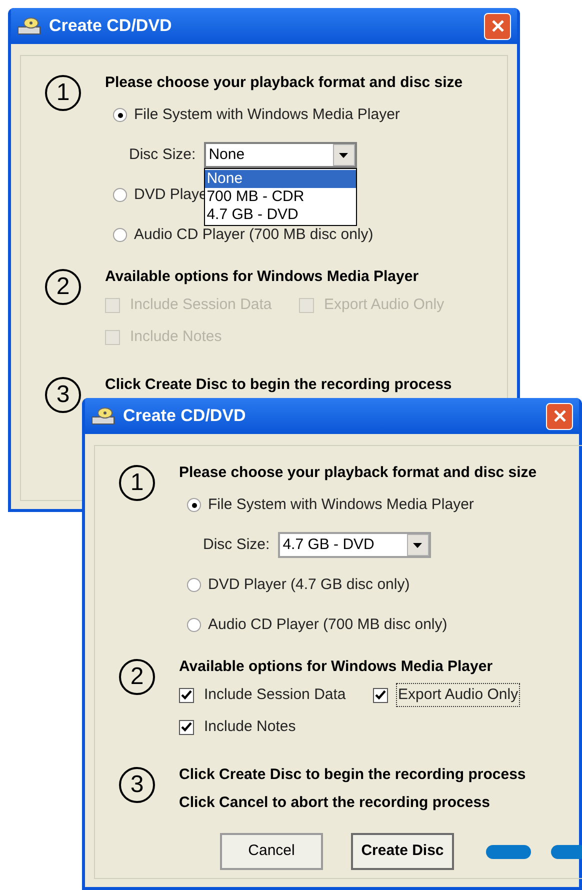  What do you see at coordinates (275, 694) in the screenshot?
I see `checkbox-label: Include Session Data` at bounding box center [275, 694].